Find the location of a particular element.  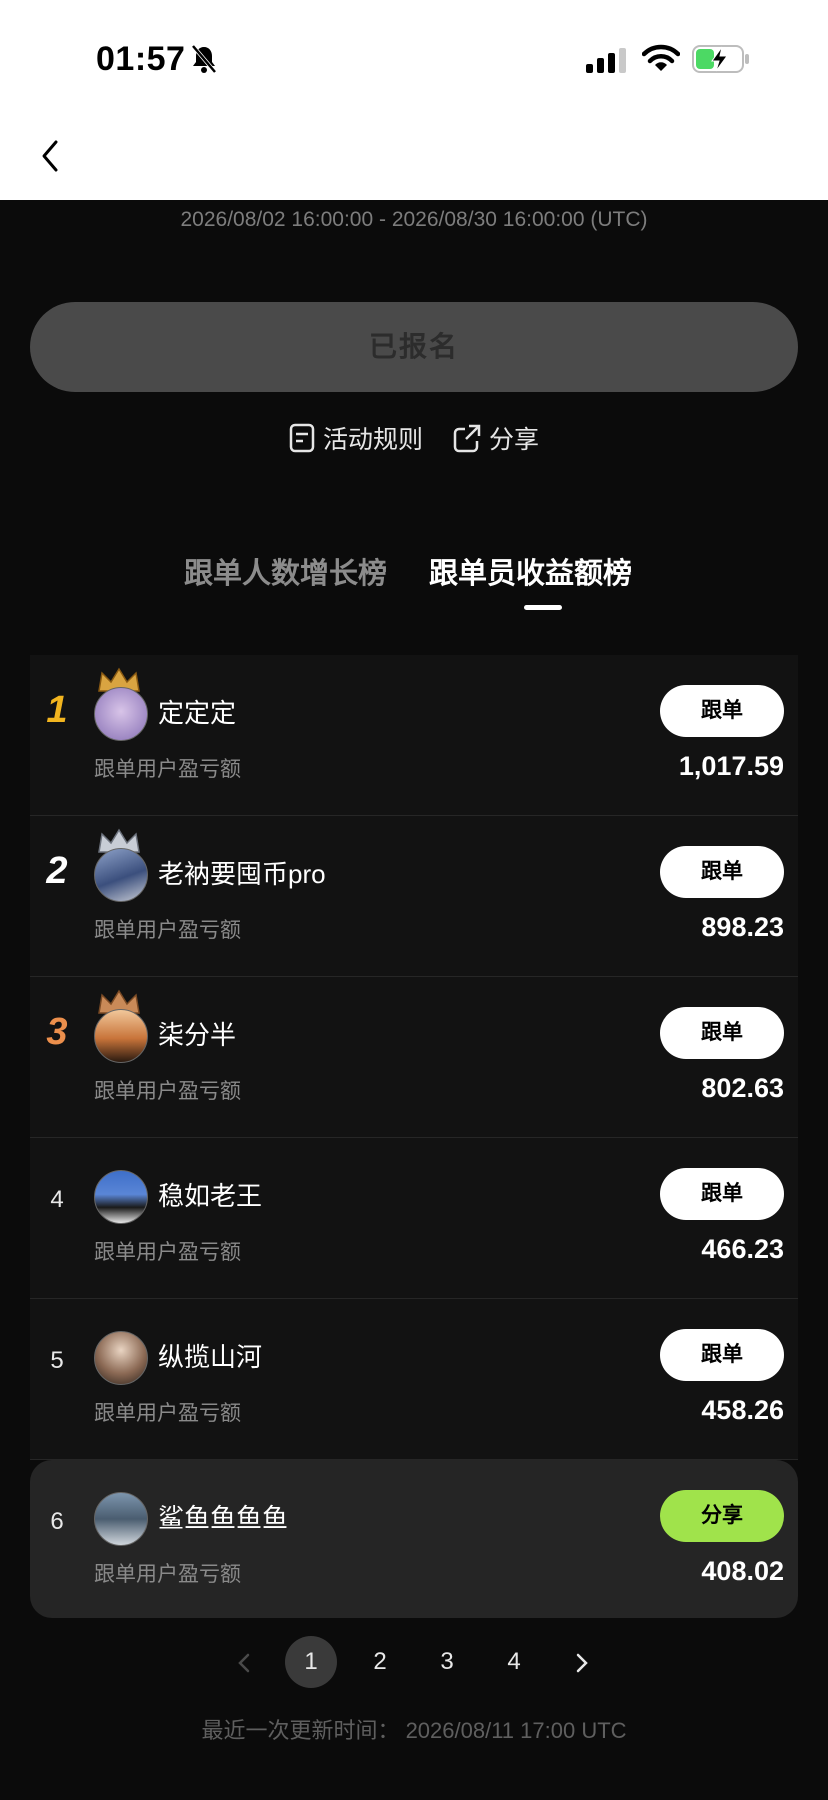

page-4-button: 4 is located at coordinates (514, 1662).